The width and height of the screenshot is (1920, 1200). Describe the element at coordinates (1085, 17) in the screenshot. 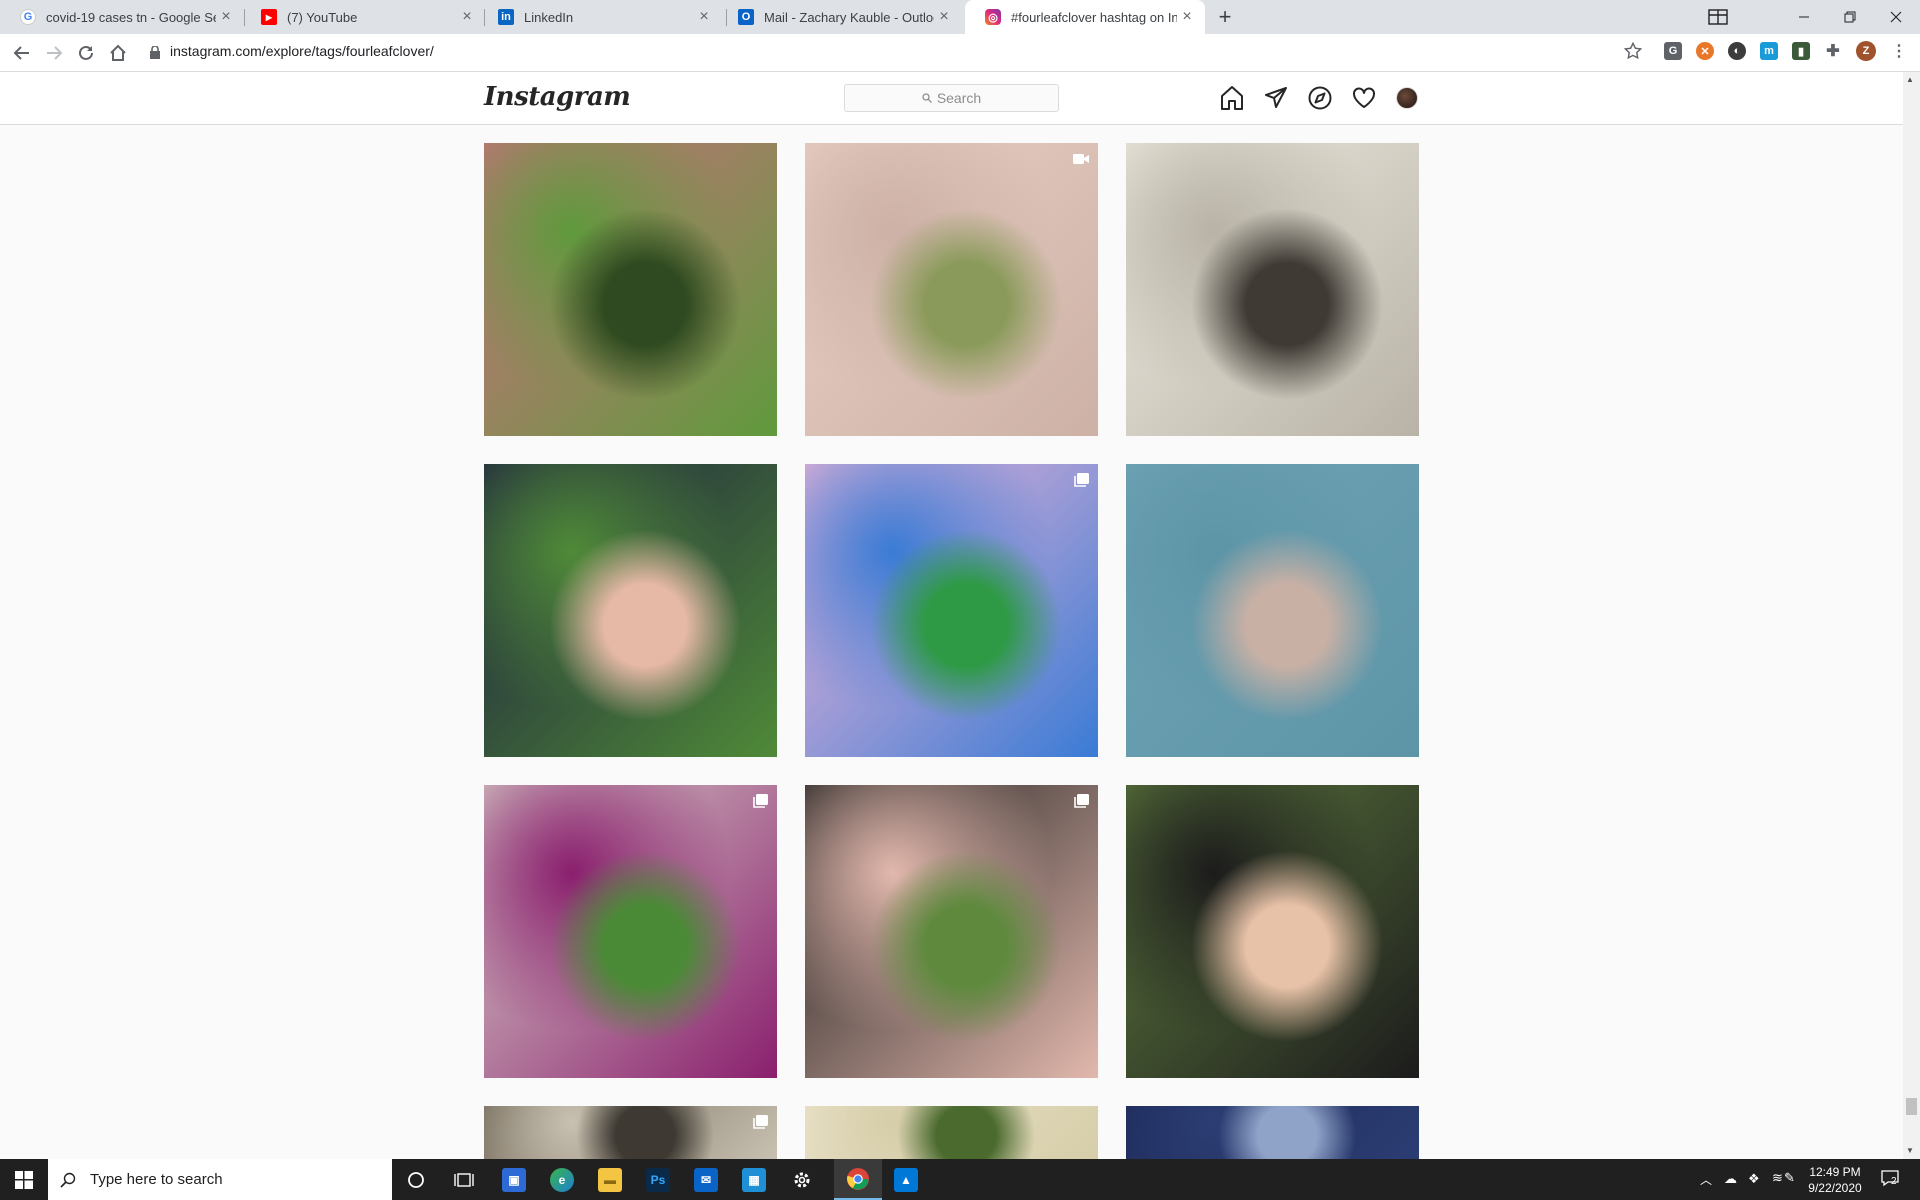

I see `tab-instagram: ◎ #fourleafclover hashtag on Instagram ×` at that location.